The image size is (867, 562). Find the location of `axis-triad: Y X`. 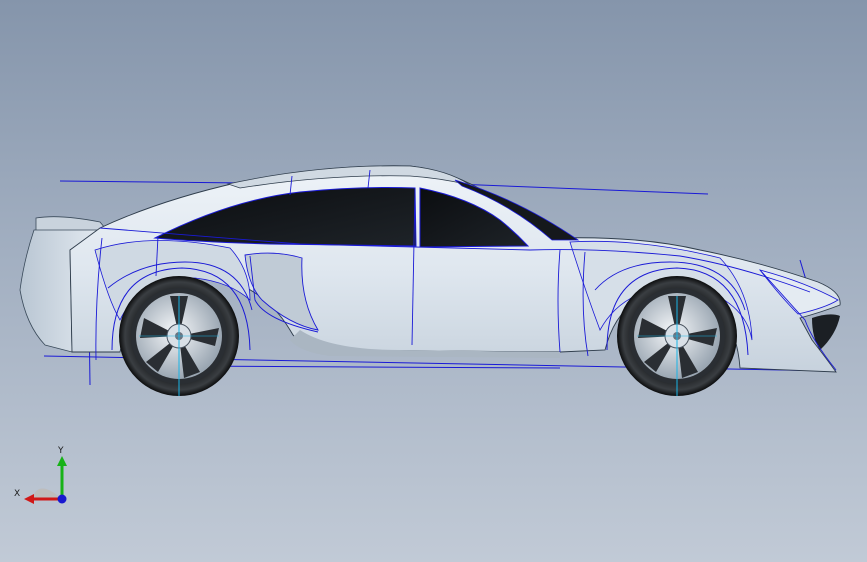

axis-triad: Y X is located at coordinates (40, 475).